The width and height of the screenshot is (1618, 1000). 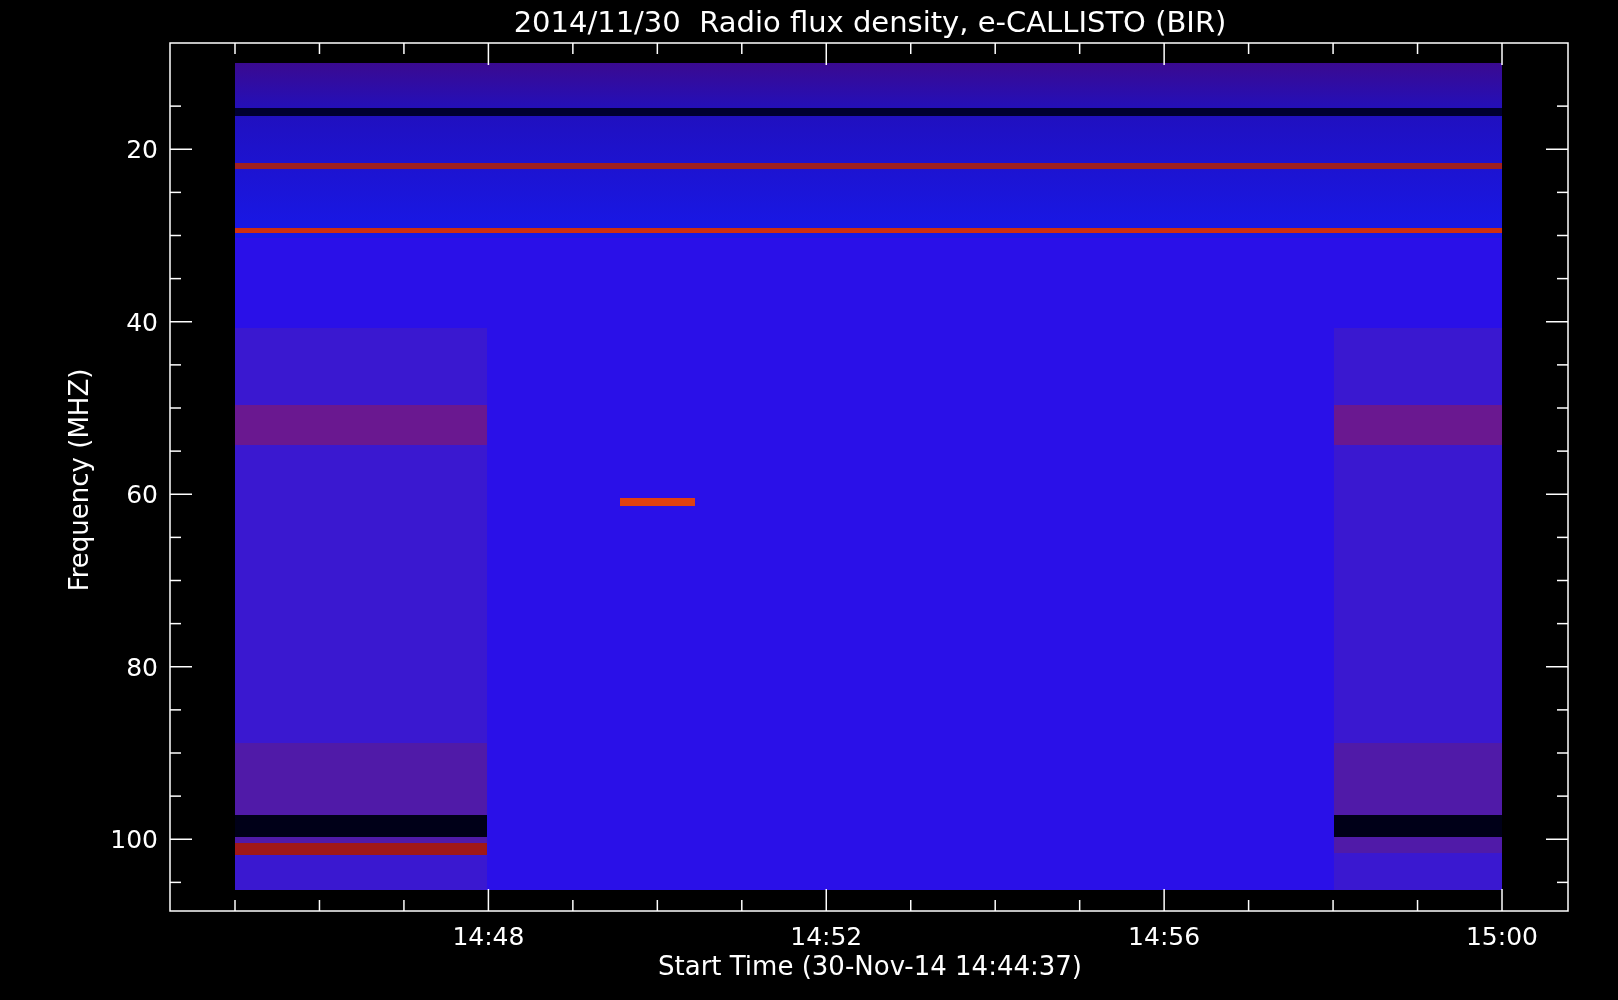 What do you see at coordinates (870, 966) in the screenshot?
I see `axis-title: Start Time (30-Nov-14 14:44:37)` at bounding box center [870, 966].